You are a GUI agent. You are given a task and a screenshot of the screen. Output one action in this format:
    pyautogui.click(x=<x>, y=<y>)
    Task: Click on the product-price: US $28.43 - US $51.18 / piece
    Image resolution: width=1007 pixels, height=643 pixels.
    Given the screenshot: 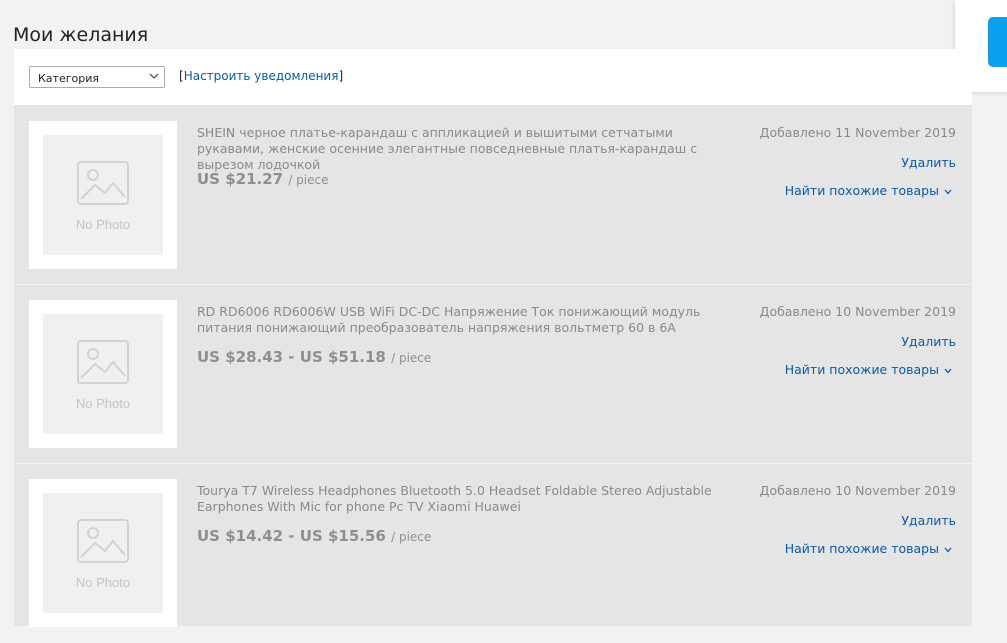 What is the action you would take?
    pyautogui.click(x=314, y=357)
    